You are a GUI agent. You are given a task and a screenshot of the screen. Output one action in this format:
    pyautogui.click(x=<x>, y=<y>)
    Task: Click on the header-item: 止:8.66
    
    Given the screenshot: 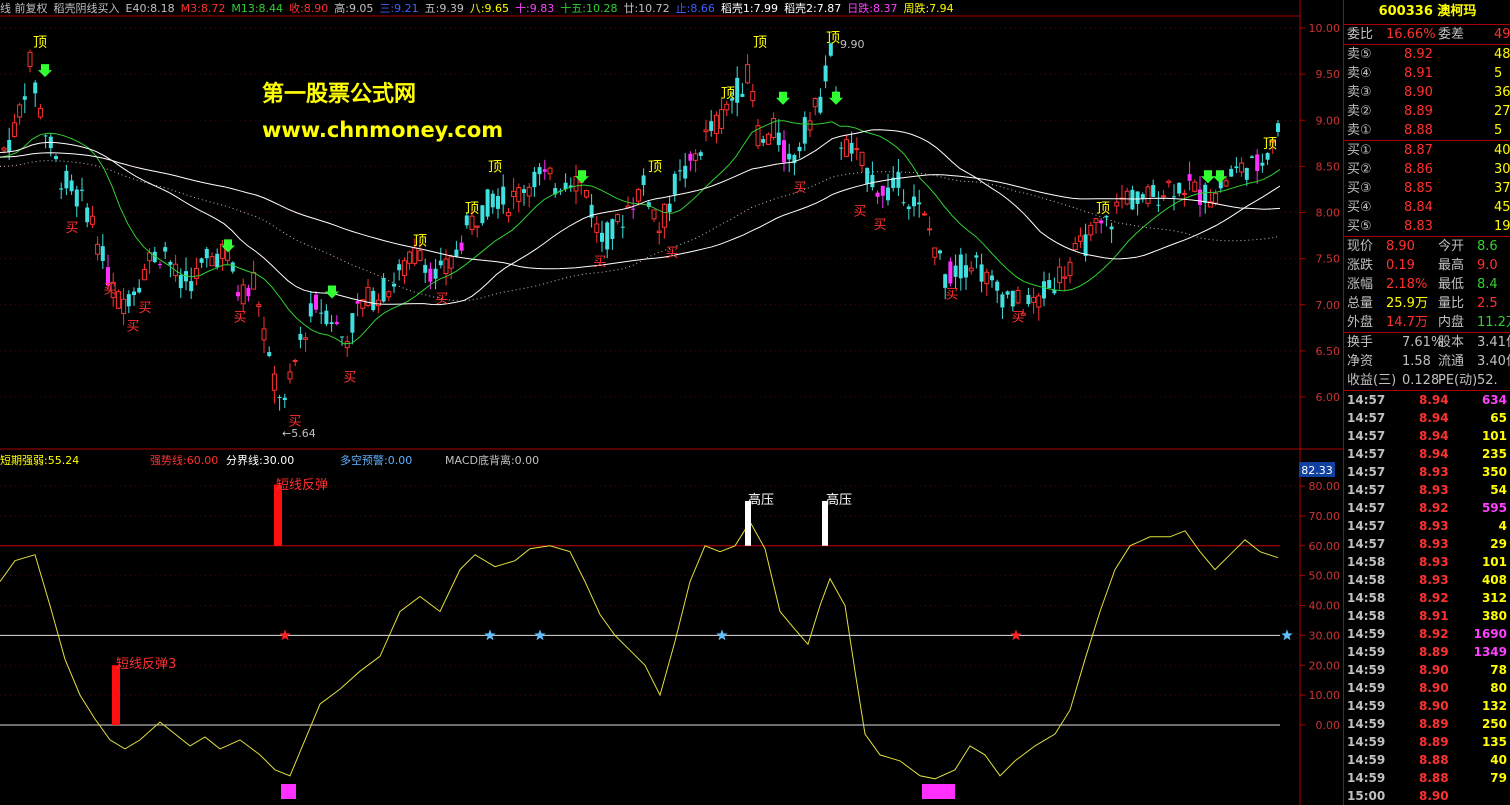 What is the action you would take?
    pyautogui.click(x=695, y=8)
    